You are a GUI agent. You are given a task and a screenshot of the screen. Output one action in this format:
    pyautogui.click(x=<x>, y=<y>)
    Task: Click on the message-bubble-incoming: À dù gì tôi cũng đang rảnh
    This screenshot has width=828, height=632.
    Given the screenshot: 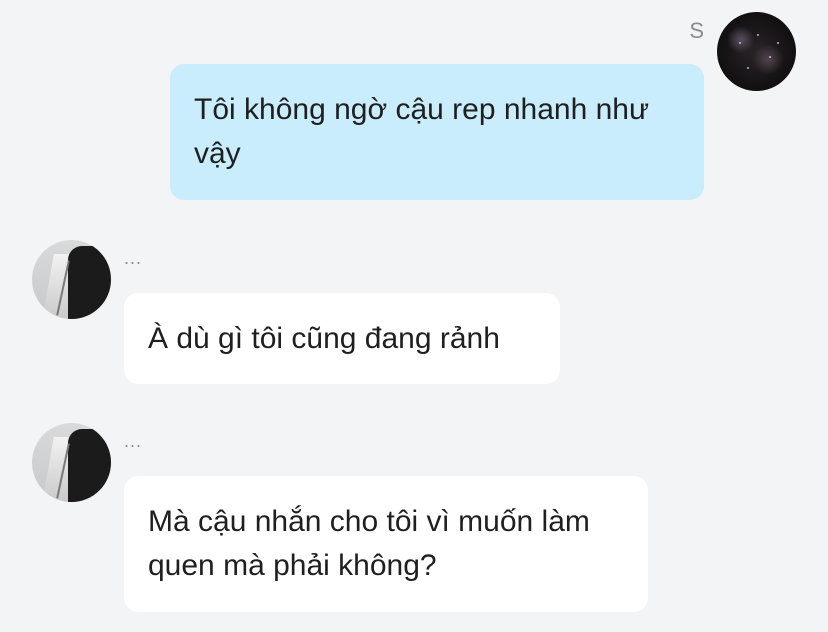 What is the action you would take?
    pyautogui.click(x=342, y=338)
    